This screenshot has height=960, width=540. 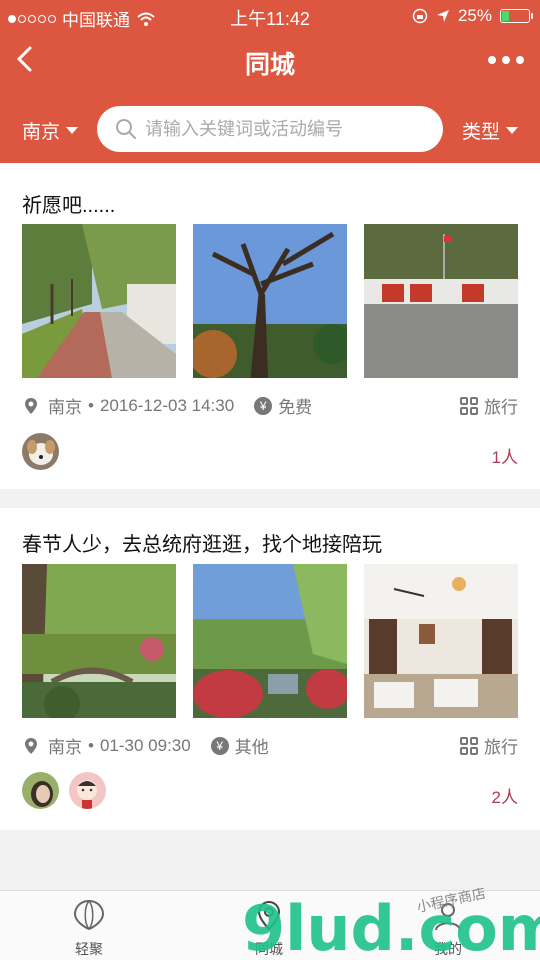 I want to click on nav-bar: 同城, so click(x=270, y=61).